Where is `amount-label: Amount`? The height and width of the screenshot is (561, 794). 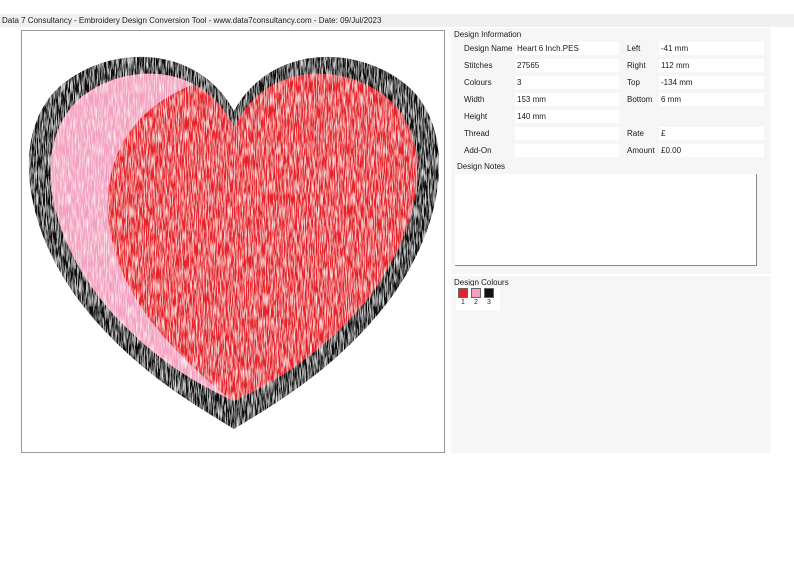 amount-label: Amount is located at coordinates (641, 150).